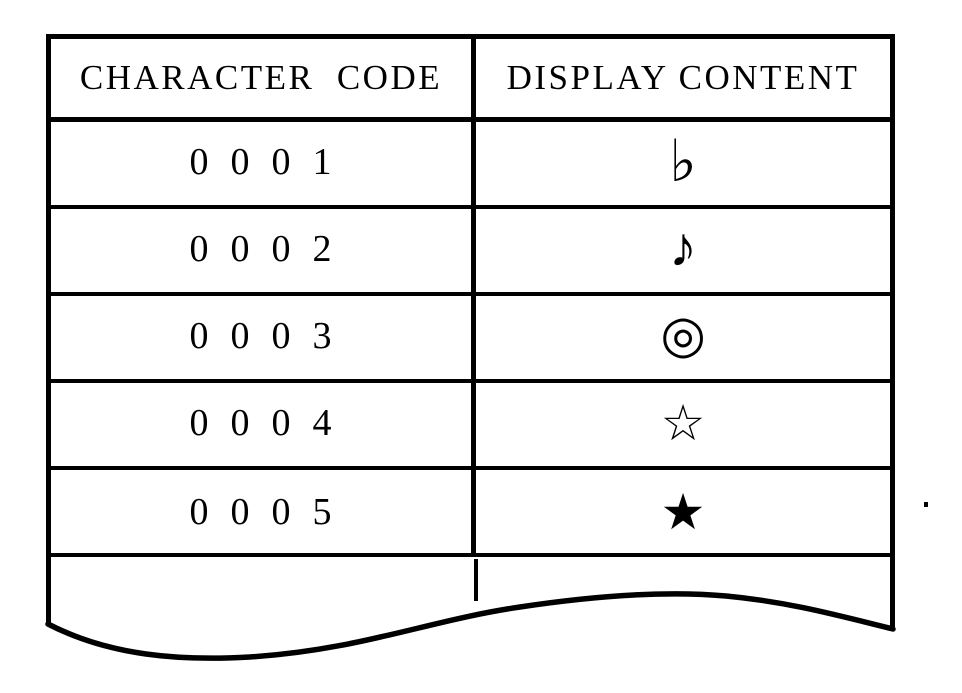 Image resolution: width=962 pixels, height=693 pixels. I want to click on white-star-icon: ☆, so click(683, 422).